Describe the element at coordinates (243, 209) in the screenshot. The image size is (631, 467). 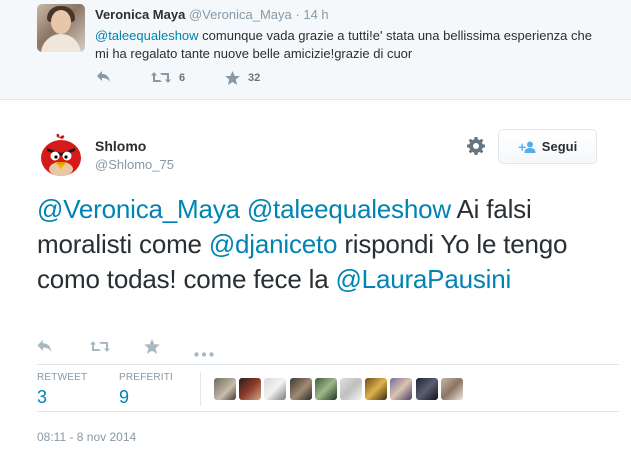
I see `tweet-text-segment` at that location.